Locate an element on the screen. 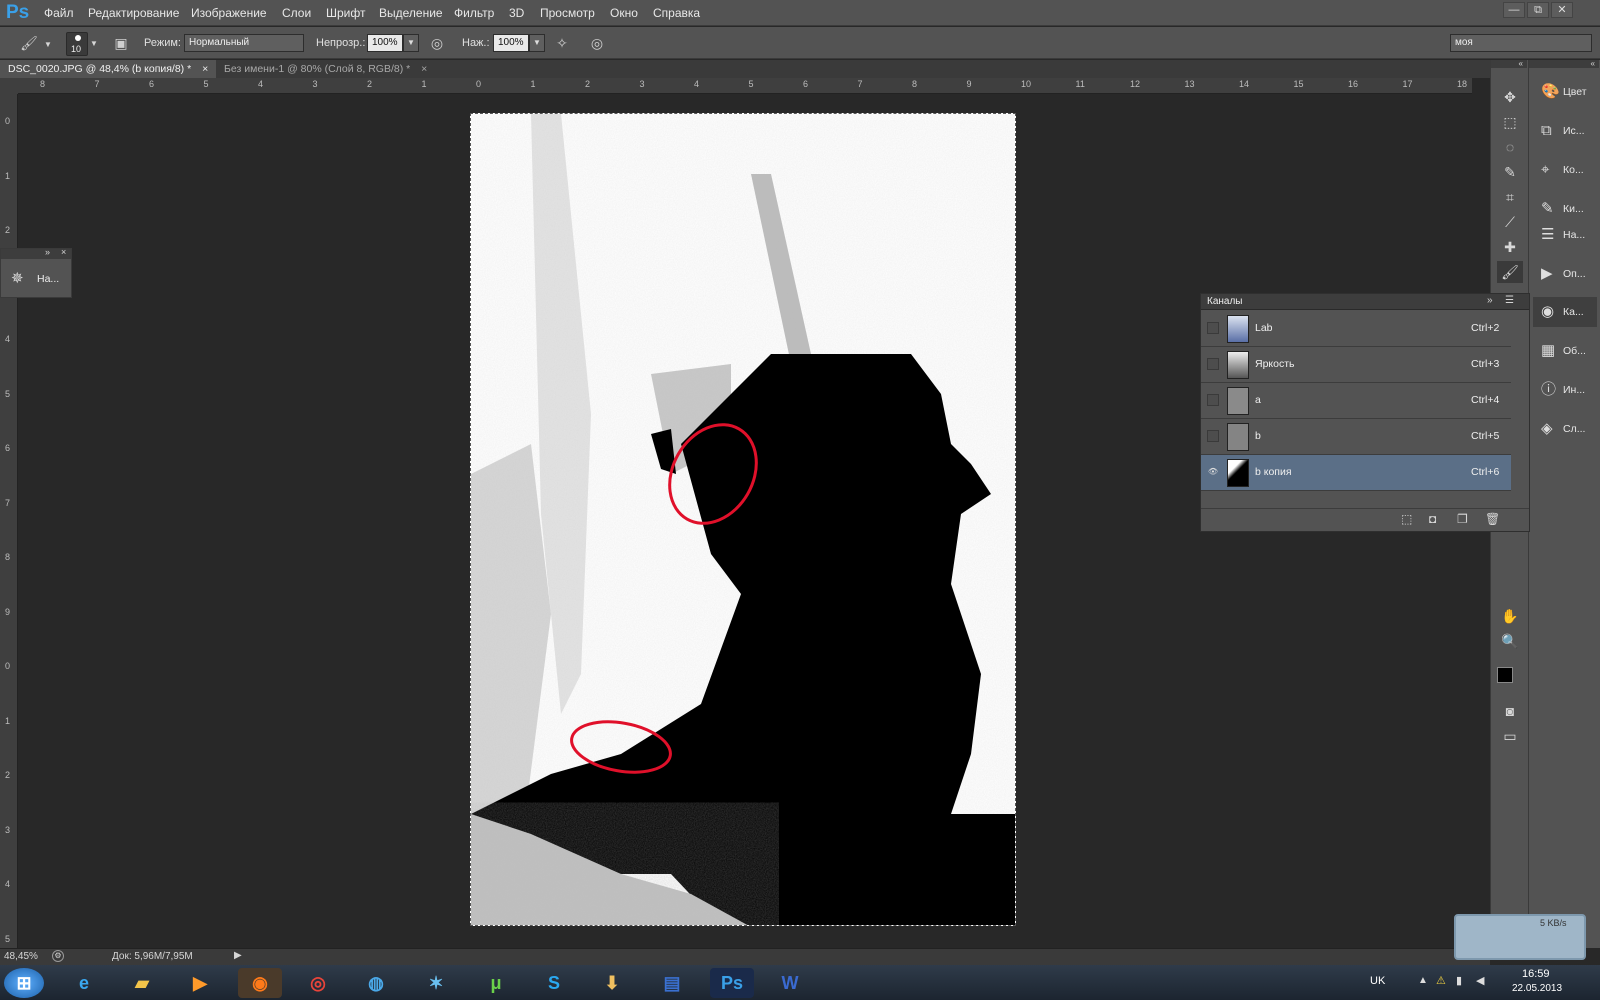 The image size is (1600, 1000). quick-mask-icon: ◙ is located at coordinates (1510, 711).